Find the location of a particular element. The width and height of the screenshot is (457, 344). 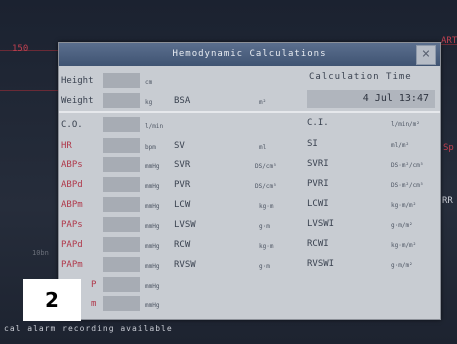

status-bar-text: cal alarm recording available is located at coordinates (88, 328).